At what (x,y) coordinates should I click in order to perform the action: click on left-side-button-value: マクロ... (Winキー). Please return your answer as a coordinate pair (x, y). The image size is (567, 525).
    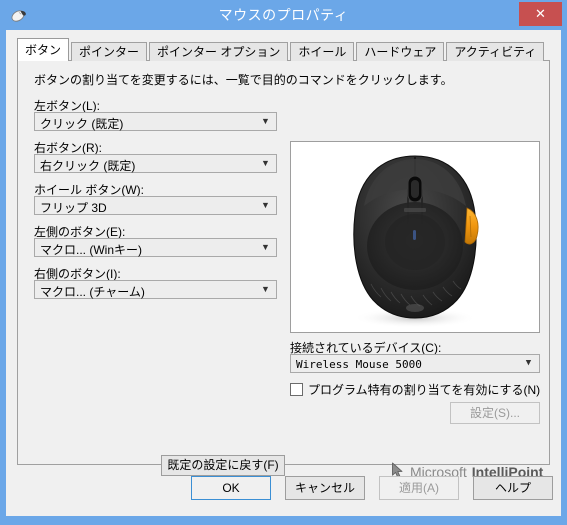
    Looking at the image, I should click on (91, 250).